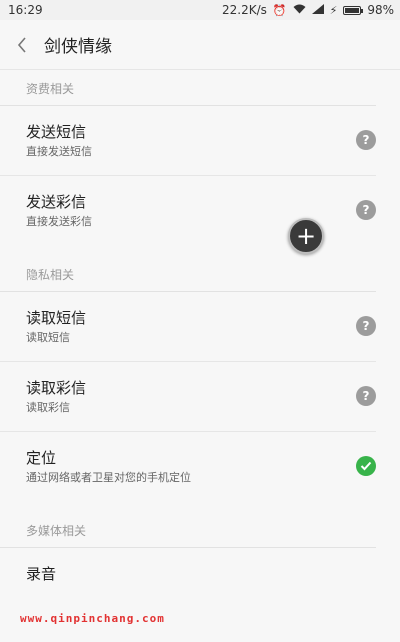  I want to click on charging-icon: ⚡, so click(333, 10).